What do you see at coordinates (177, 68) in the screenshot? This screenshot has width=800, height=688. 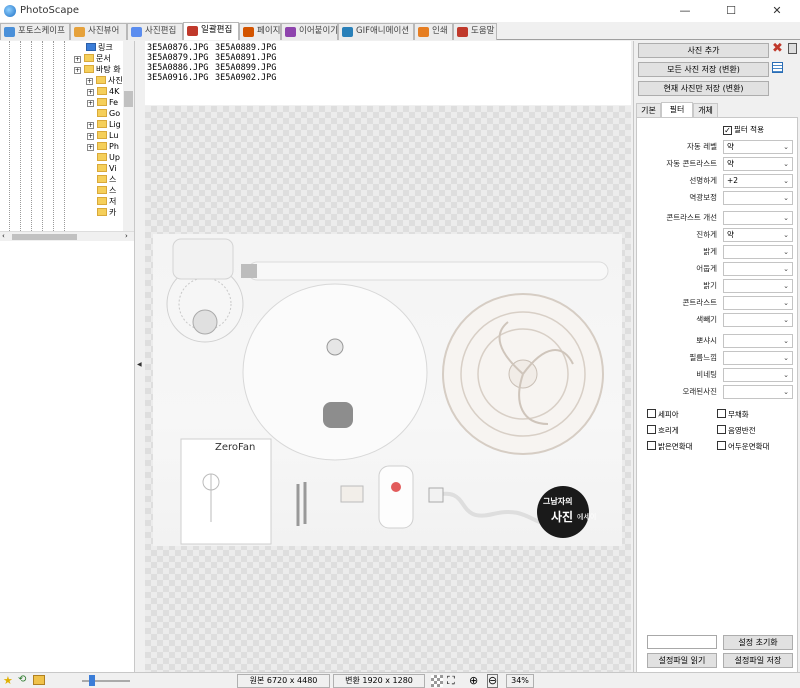 I see `file-item: 3E5A0886.JPG` at bounding box center [177, 68].